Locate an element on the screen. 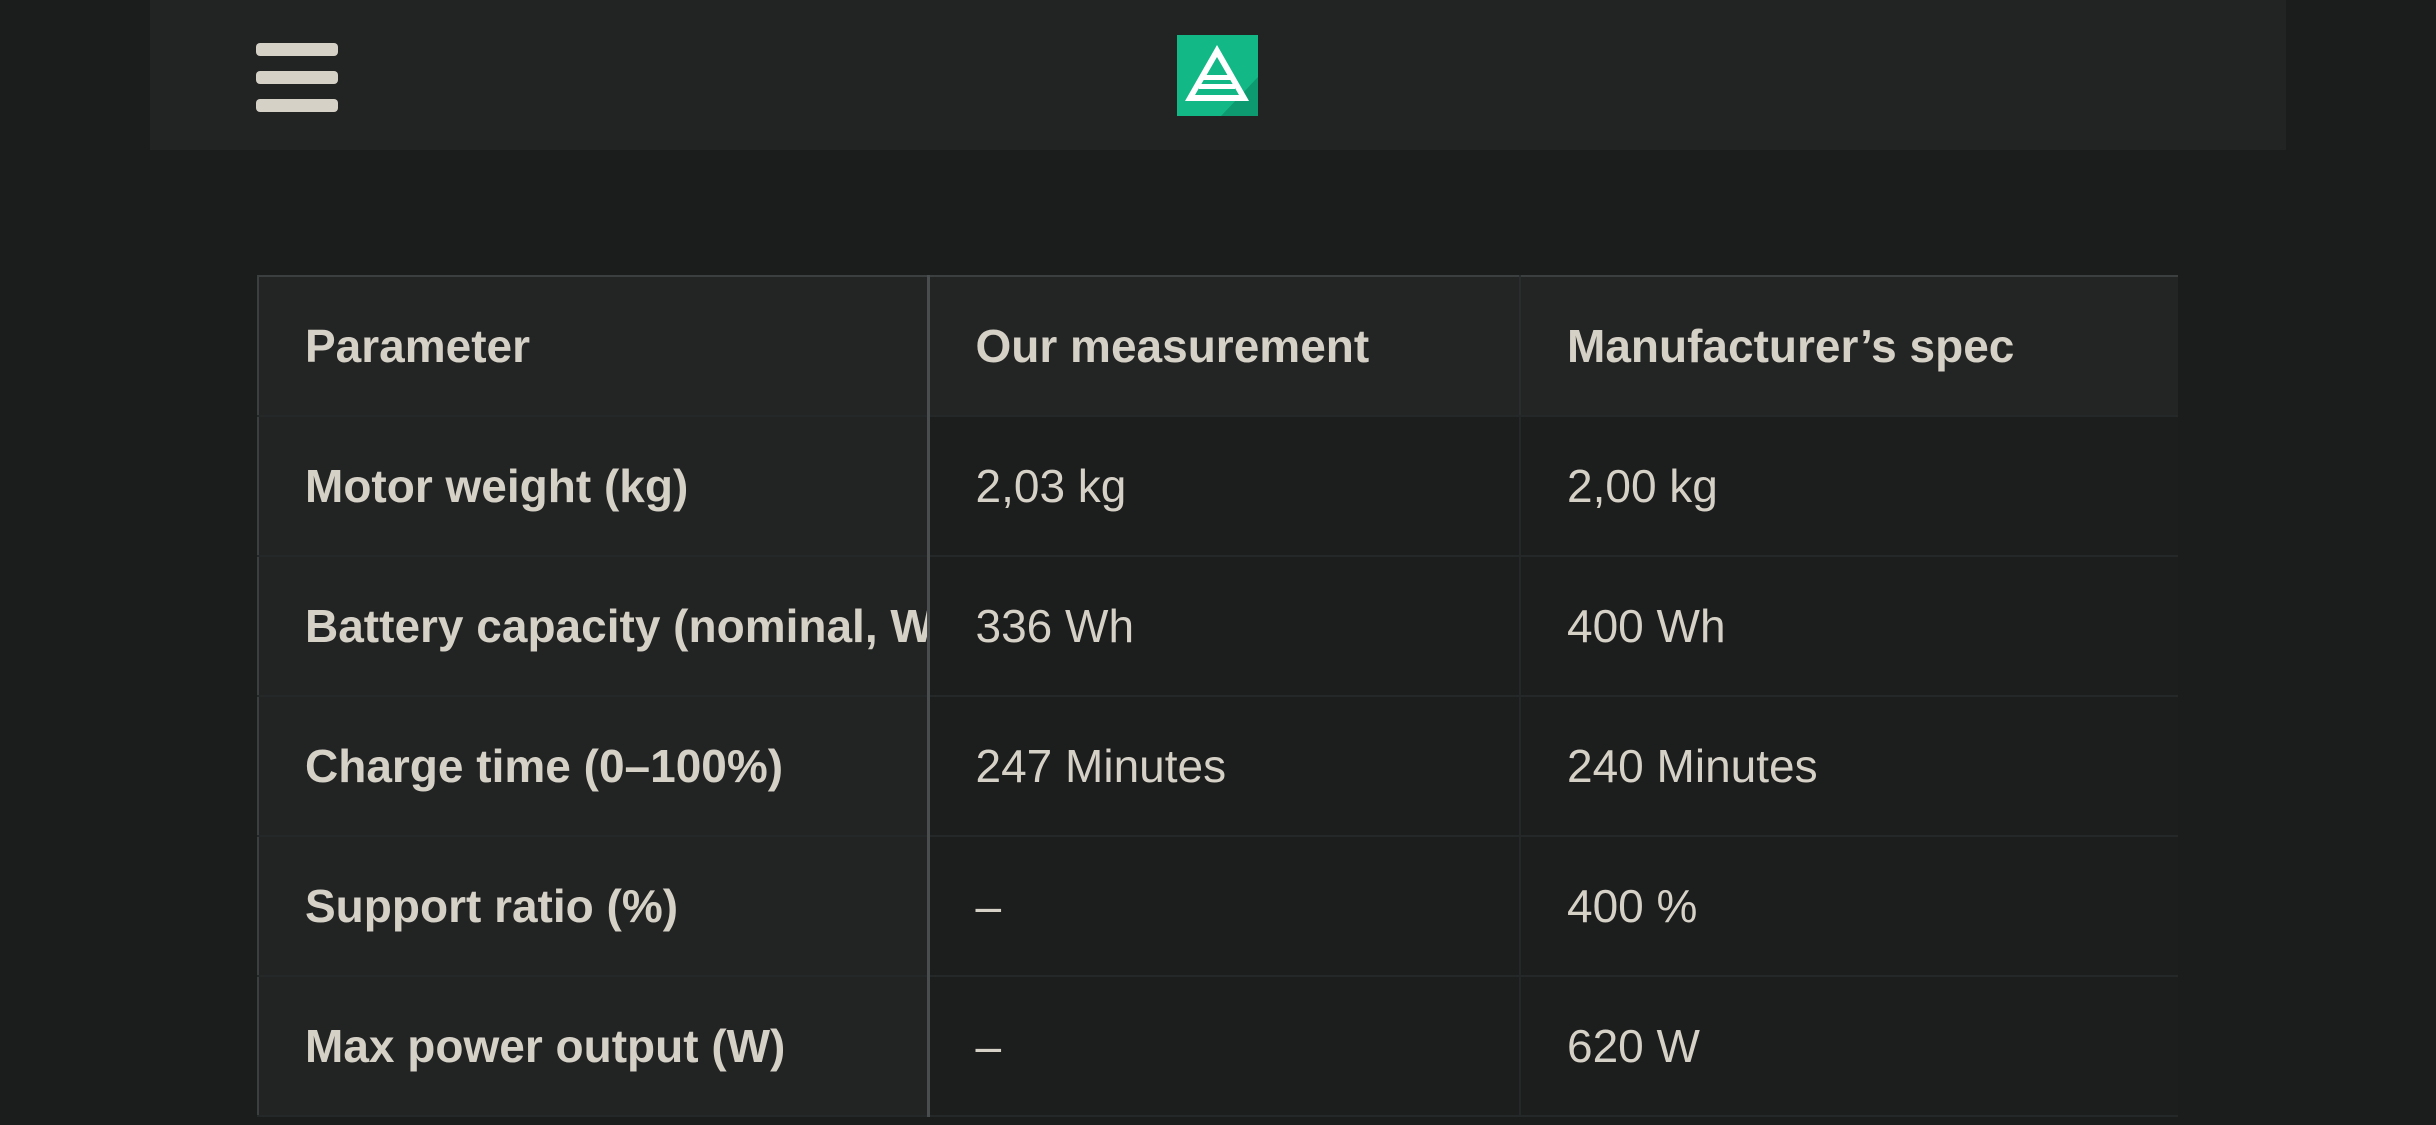 The height and width of the screenshot is (1125, 2436). row-spec-value: 400 % is located at coordinates (1848, 906).